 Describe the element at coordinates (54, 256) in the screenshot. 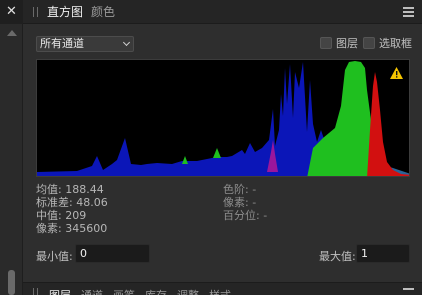

I see `min-label: 最小值:` at that location.